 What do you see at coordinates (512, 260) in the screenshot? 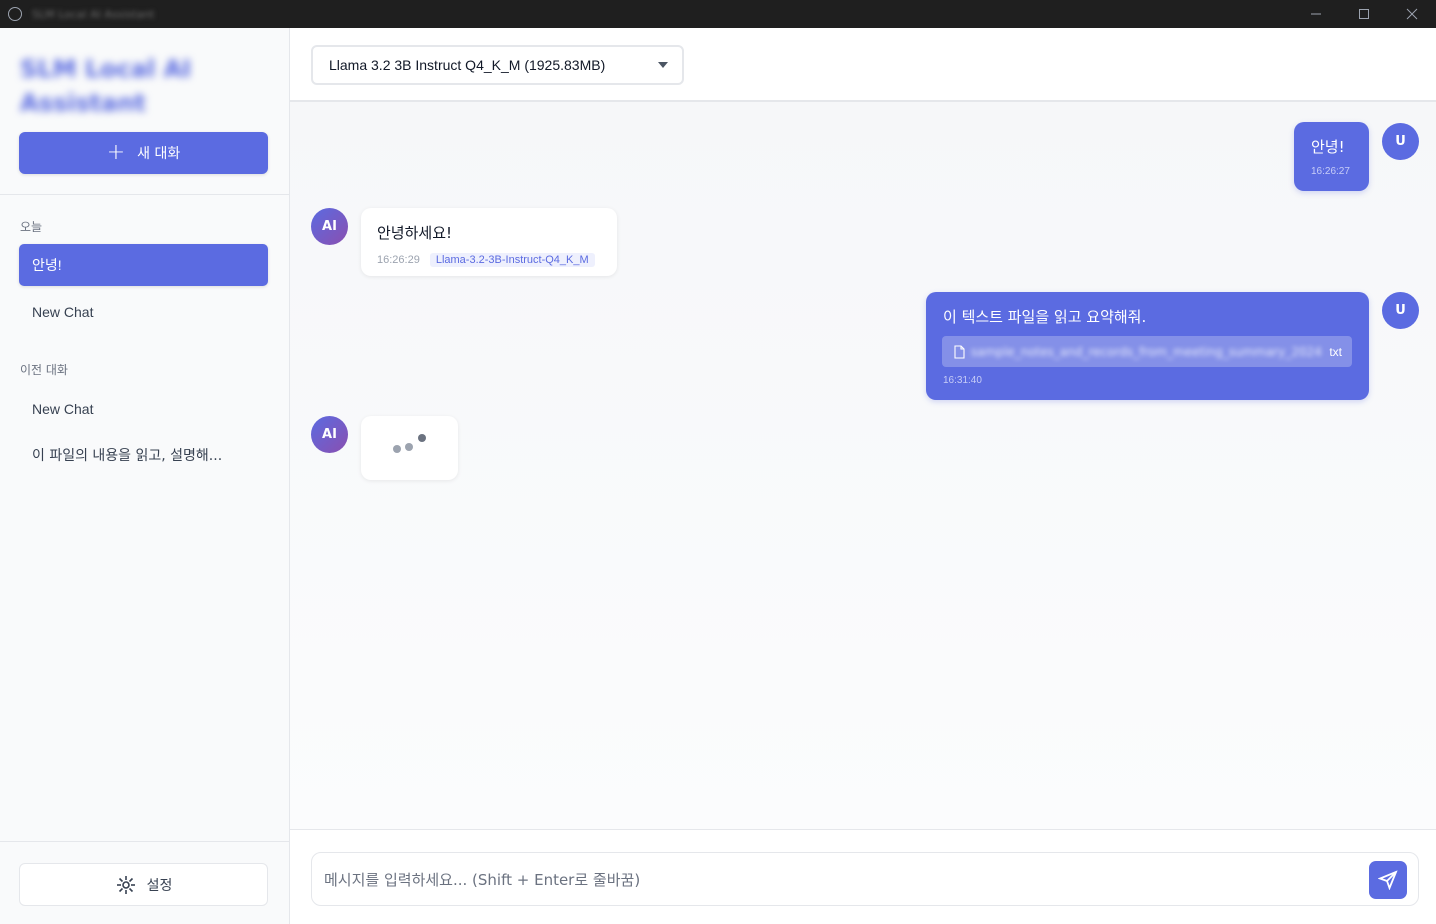
I see `model-tag: Llama-3.2-3B-Instruct-Q4_K_M` at bounding box center [512, 260].